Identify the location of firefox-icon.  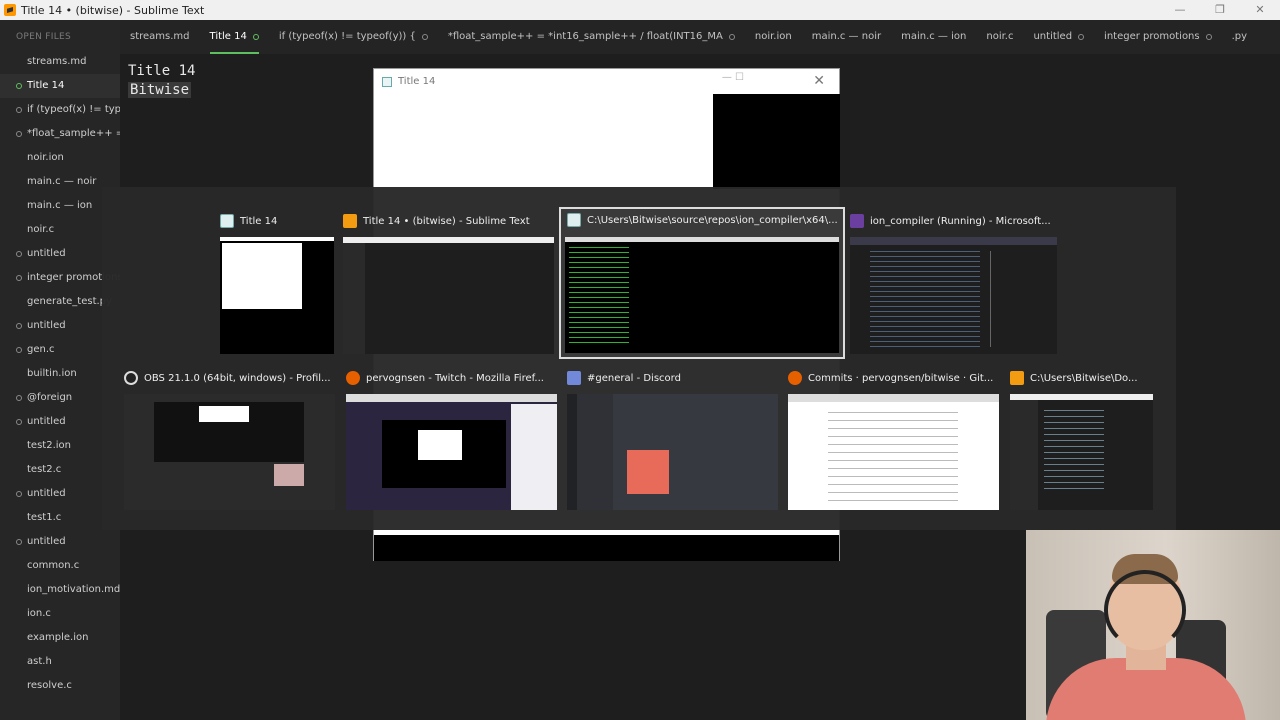
(353, 378).